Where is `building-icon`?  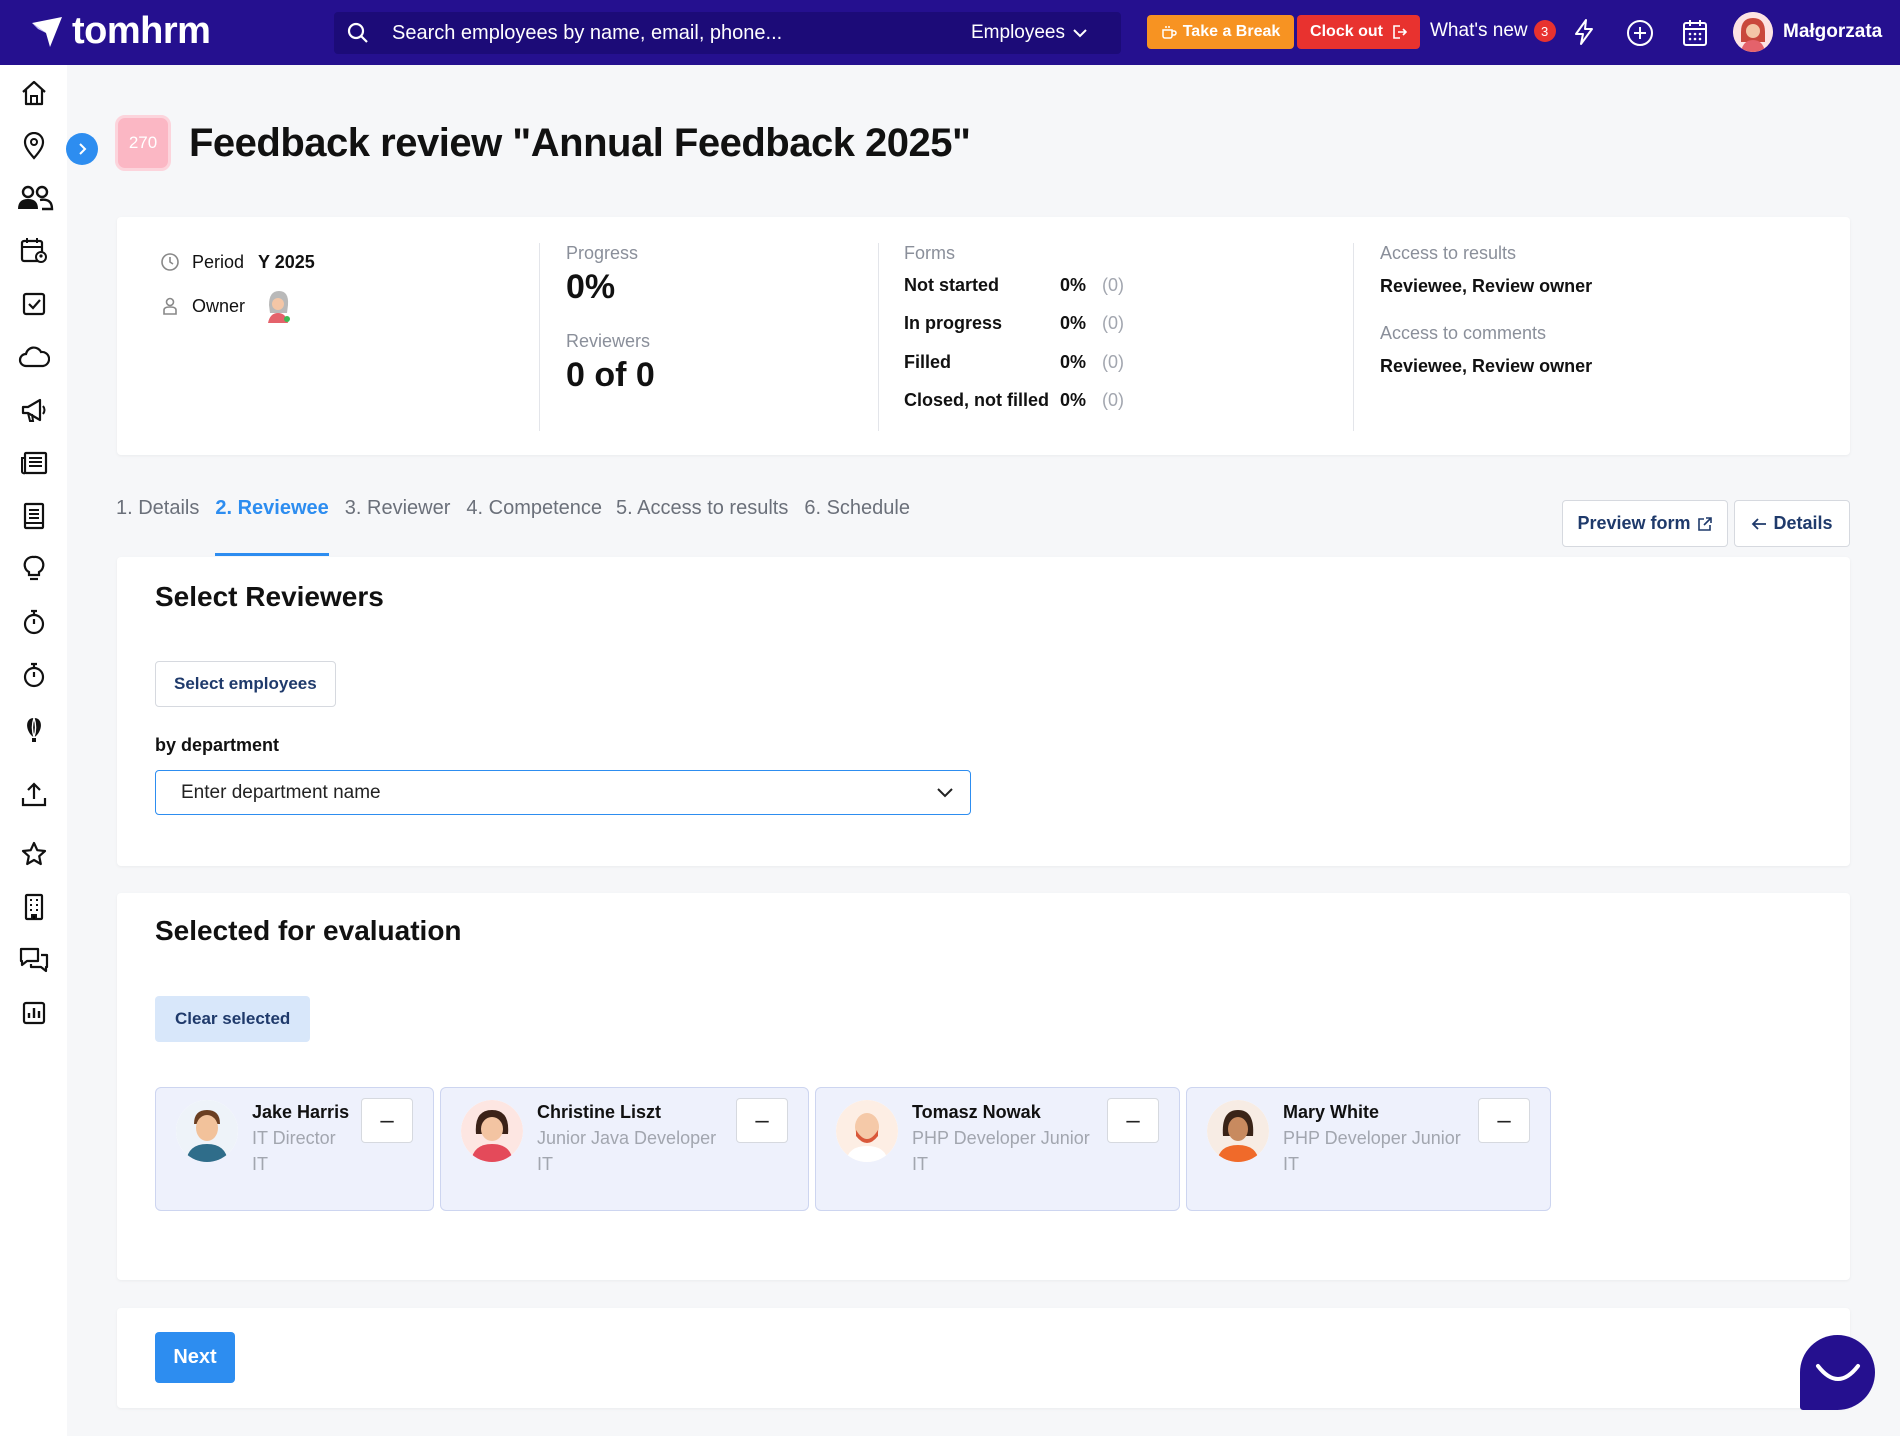 building-icon is located at coordinates (34, 907).